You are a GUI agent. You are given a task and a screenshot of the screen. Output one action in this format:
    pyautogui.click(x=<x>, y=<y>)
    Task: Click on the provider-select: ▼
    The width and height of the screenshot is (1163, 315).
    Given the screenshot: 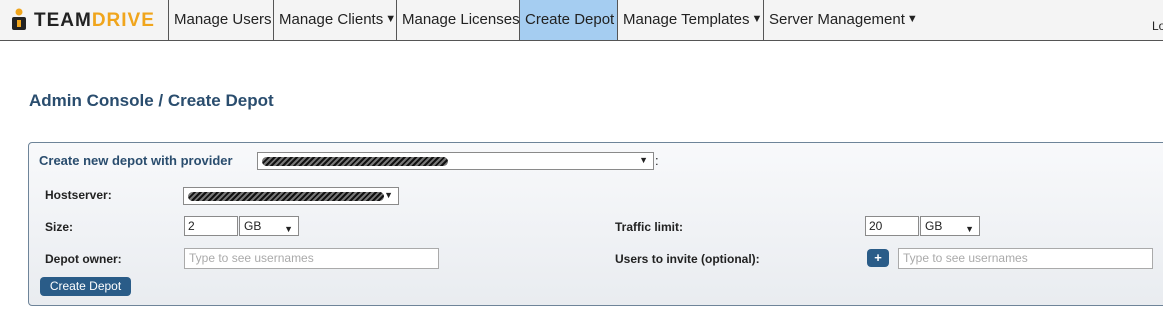 What is the action you would take?
    pyautogui.click(x=455, y=161)
    